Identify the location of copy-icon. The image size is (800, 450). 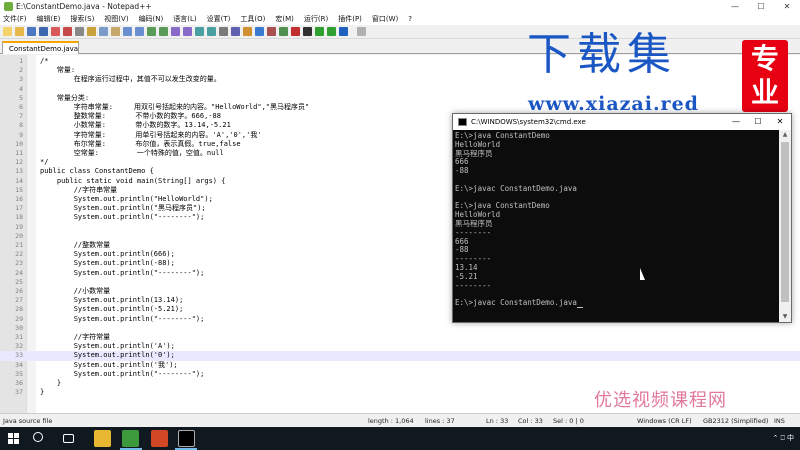
(103, 31).